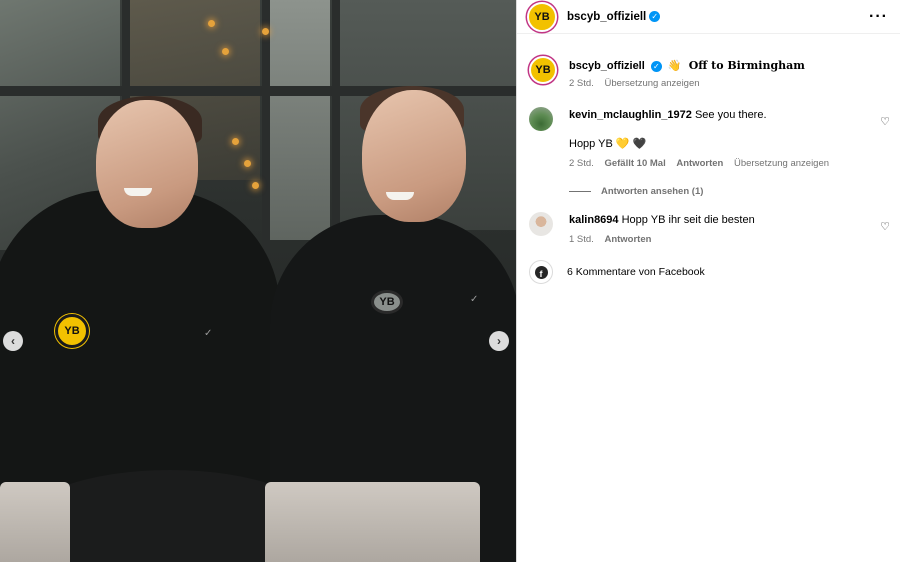  I want to click on chevron-right-icon: ›, so click(499, 341).